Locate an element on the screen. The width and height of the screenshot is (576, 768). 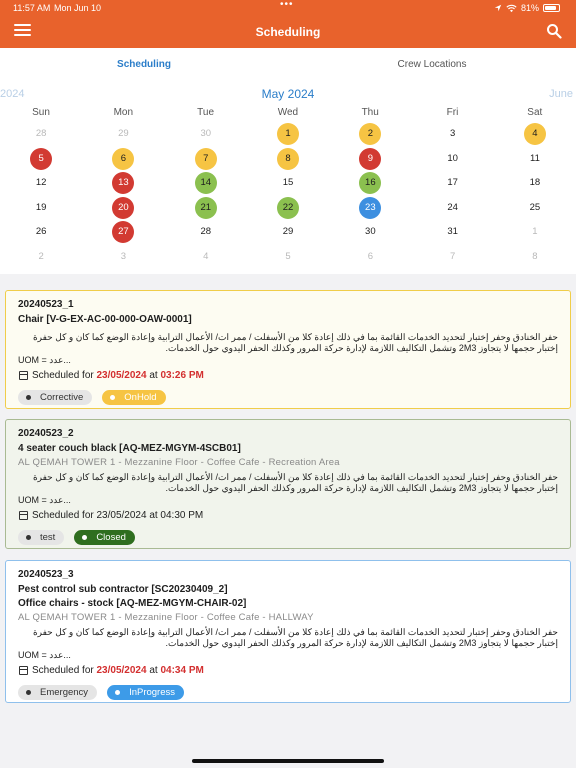
calendar-day: 15 is located at coordinates (288, 183).